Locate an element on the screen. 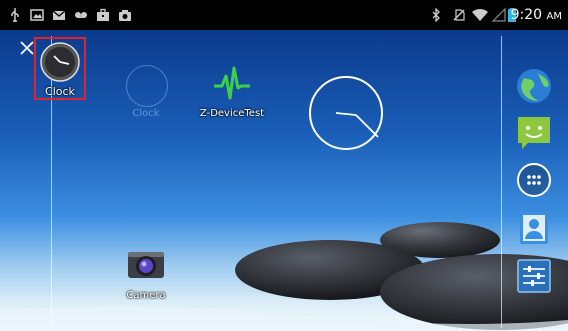 The height and width of the screenshot is (331, 568). camera-icon is located at coordinates (146, 265).